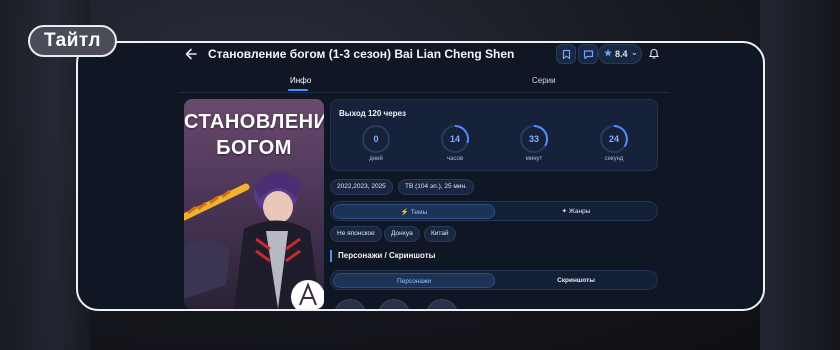  Describe the element at coordinates (564, 211) in the screenshot. I see `sparkle-icon: ✦` at that location.